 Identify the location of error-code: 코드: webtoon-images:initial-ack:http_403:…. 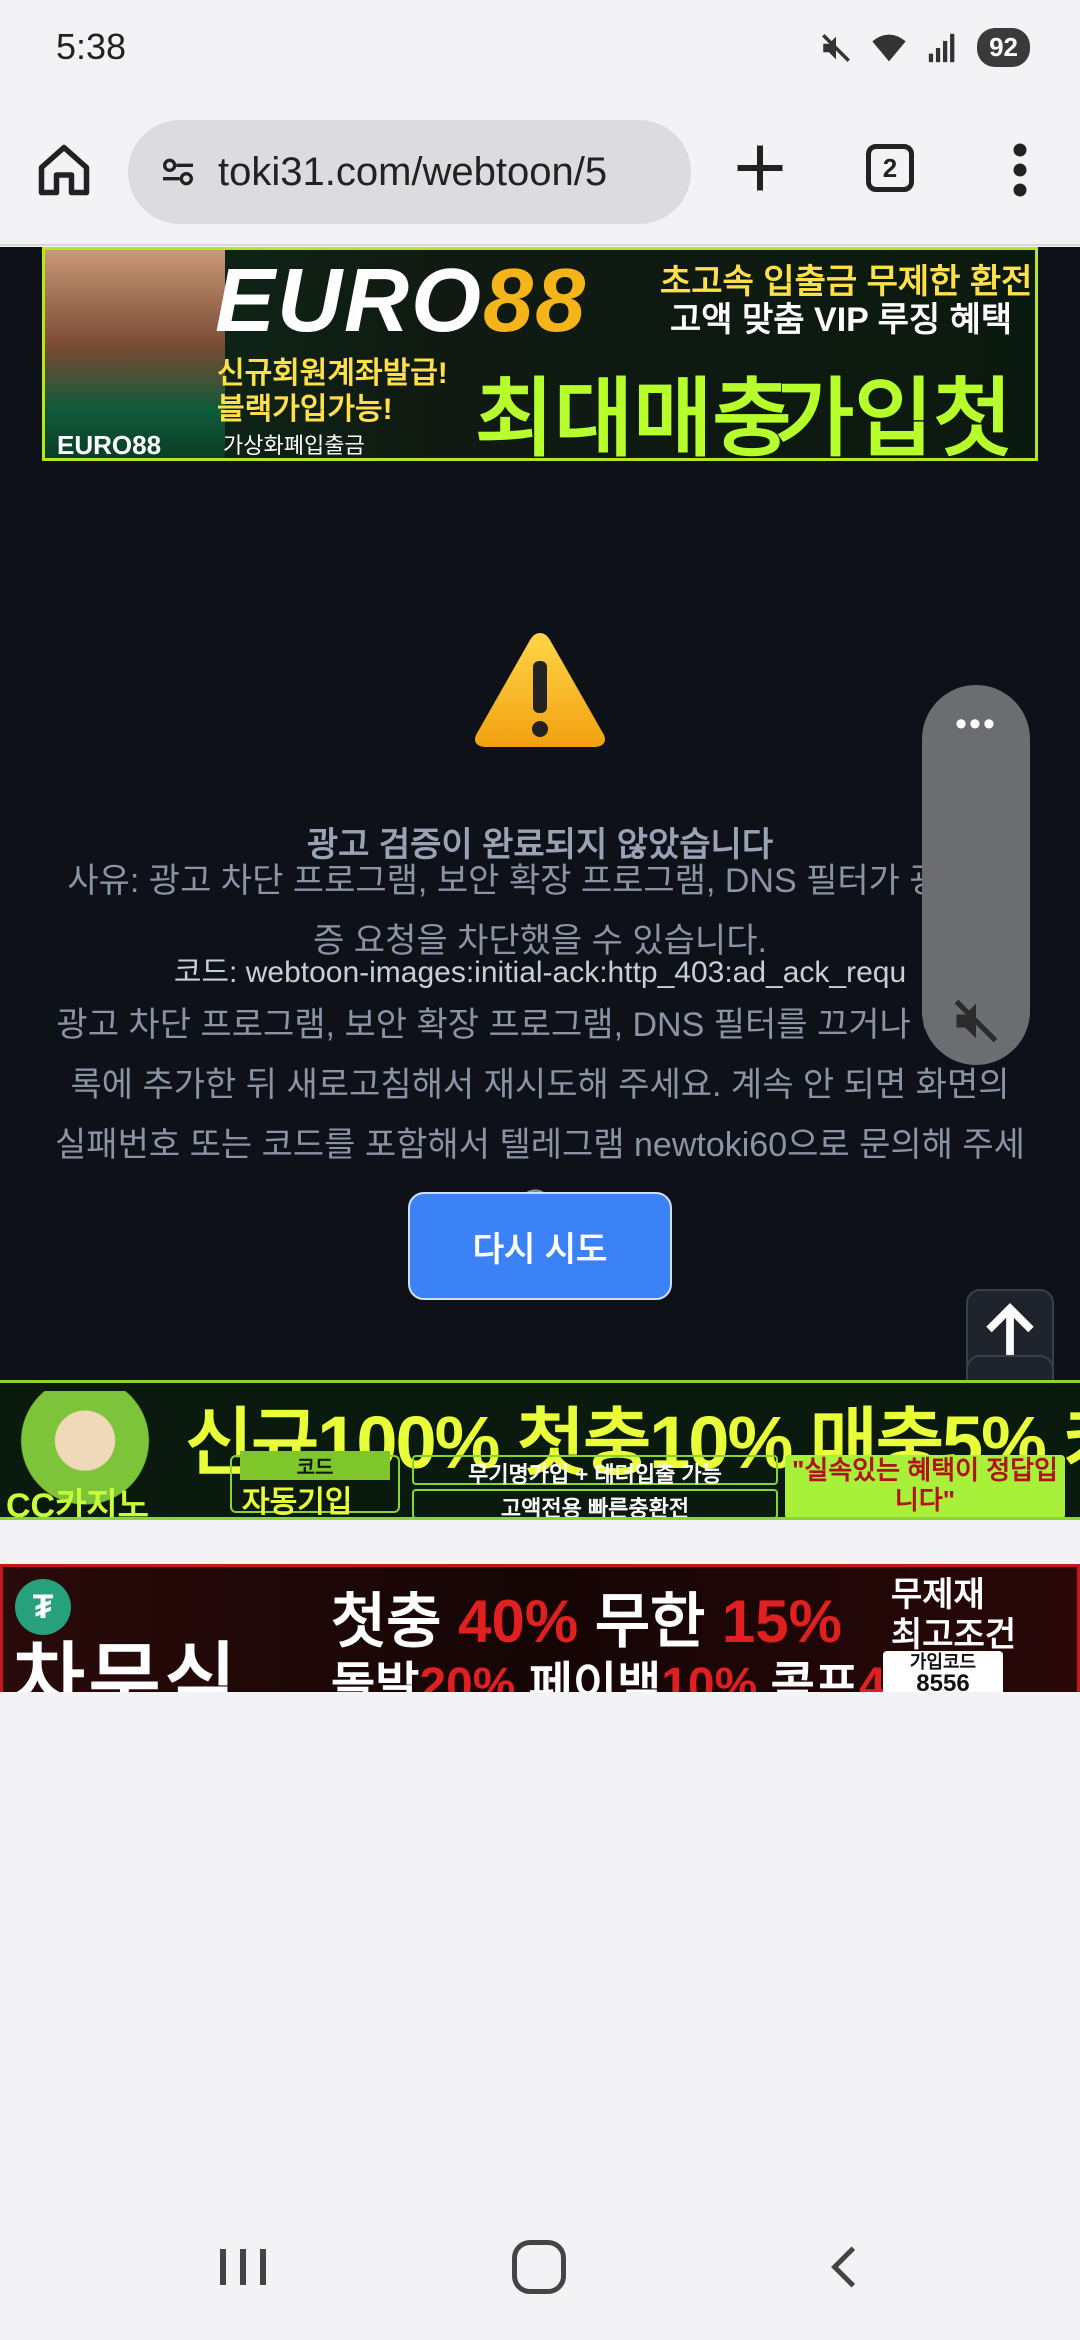
(540, 972).